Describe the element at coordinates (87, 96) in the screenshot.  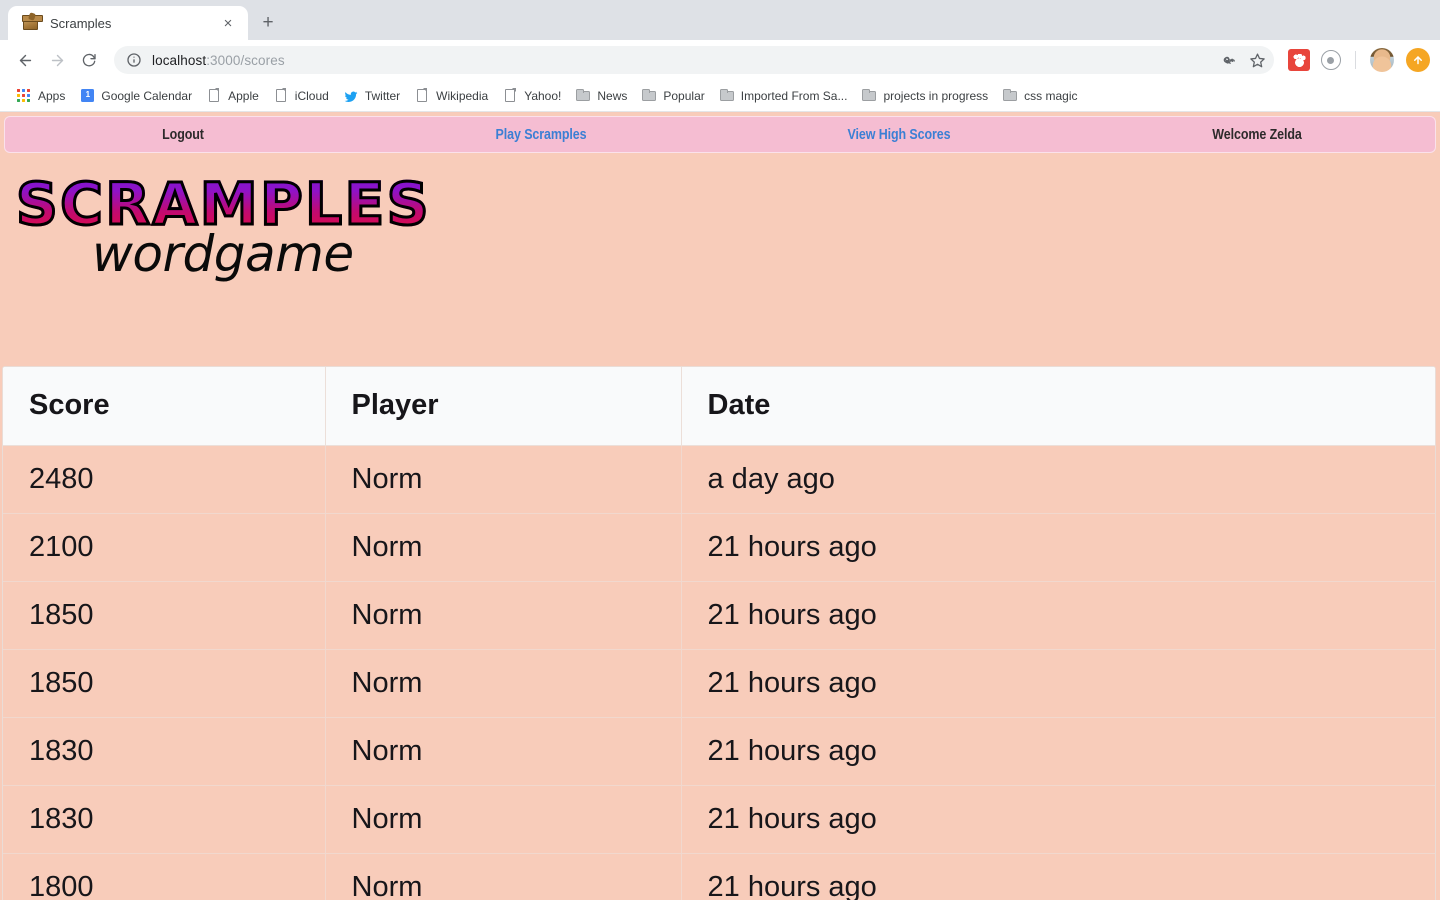
I see `calendar-icon: 1` at that location.